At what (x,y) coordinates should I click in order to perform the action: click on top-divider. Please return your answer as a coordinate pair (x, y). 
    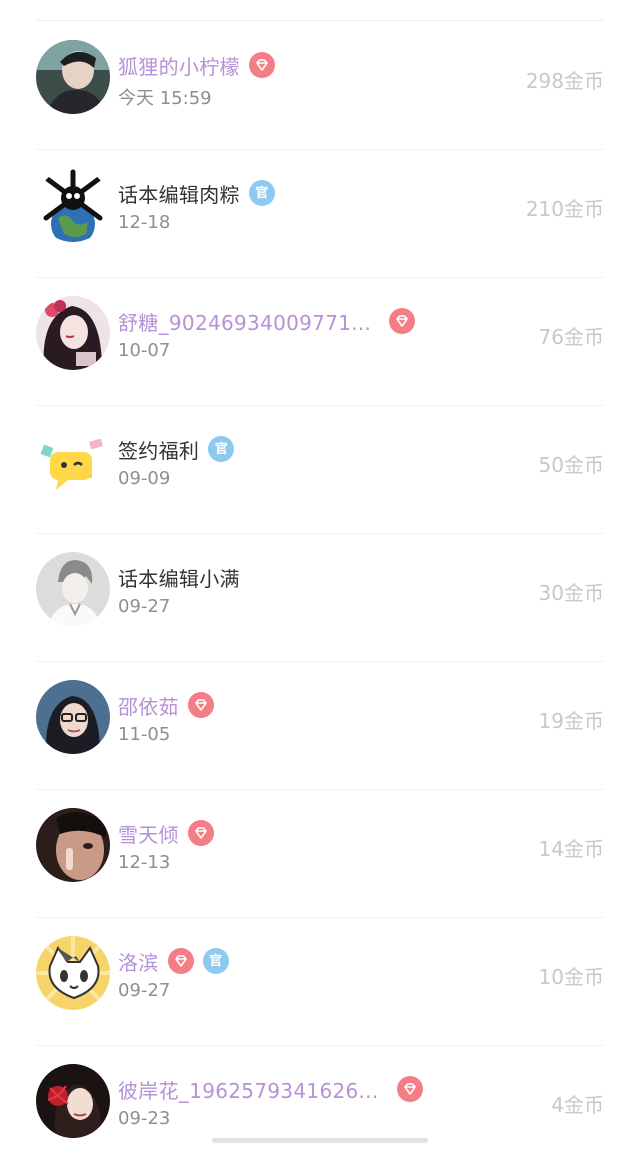
    Looking at the image, I should click on (320, 20).